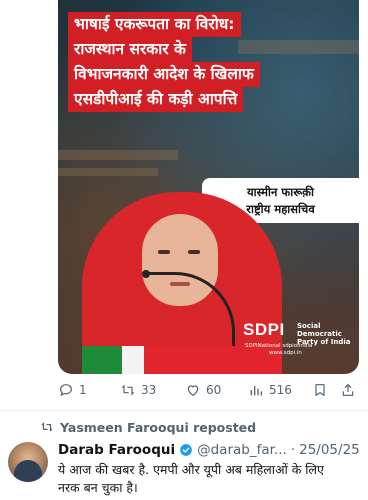 This screenshot has height=500, width=368. I want to click on views-count: 516, so click(280, 390).